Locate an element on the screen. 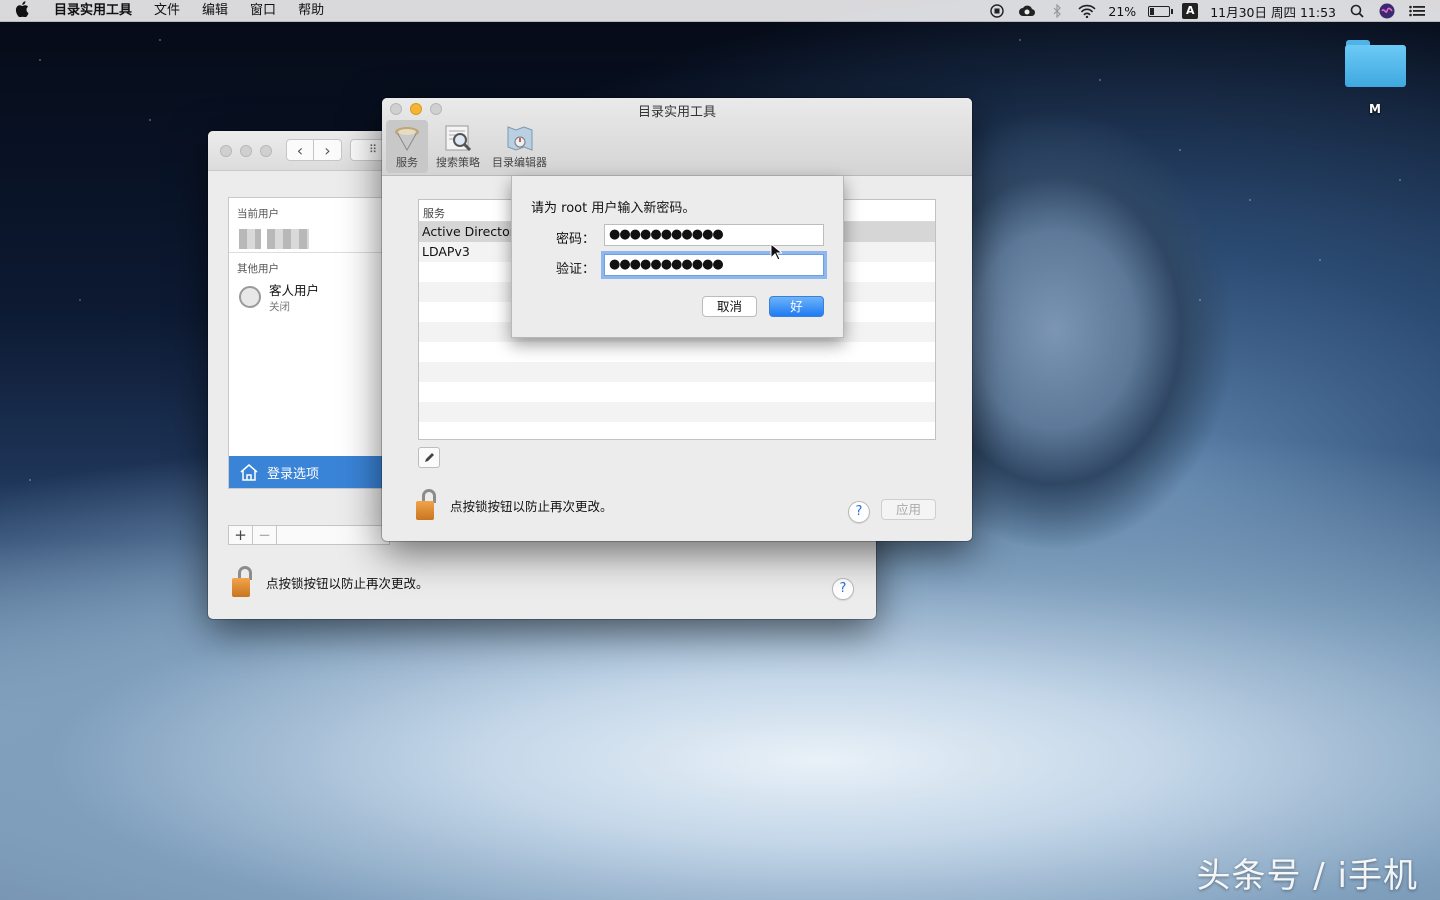  input-method-icon: A is located at coordinates (1190, 11).